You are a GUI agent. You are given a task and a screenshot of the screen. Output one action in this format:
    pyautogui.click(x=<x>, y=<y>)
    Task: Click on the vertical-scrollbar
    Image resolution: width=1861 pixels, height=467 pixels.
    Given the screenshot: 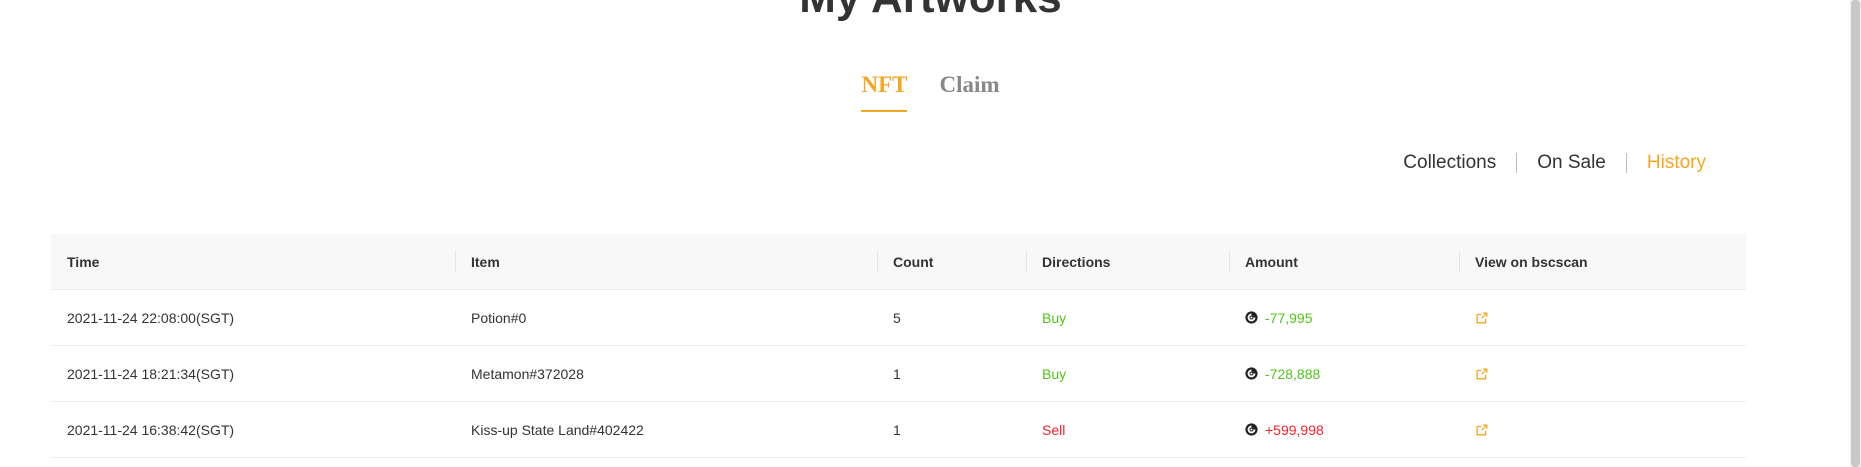 What is the action you would take?
    pyautogui.click(x=1855, y=233)
    